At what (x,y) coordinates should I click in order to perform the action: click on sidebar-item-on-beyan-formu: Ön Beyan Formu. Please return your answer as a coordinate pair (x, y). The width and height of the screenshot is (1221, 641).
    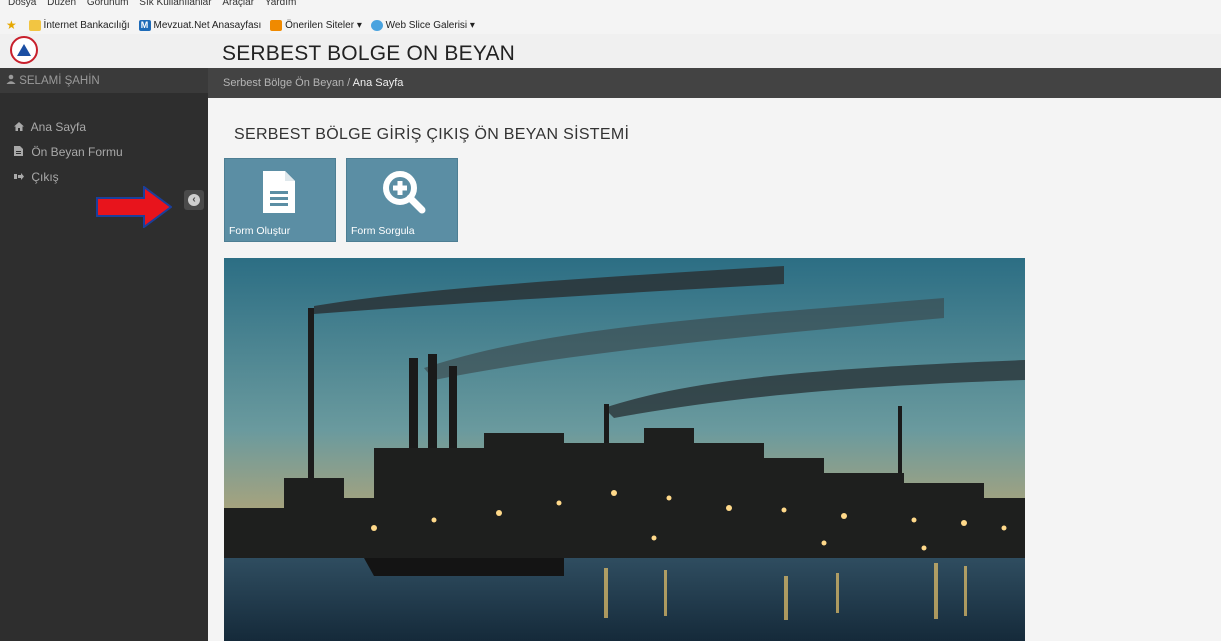
    Looking at the image, I should click on (68, 152).